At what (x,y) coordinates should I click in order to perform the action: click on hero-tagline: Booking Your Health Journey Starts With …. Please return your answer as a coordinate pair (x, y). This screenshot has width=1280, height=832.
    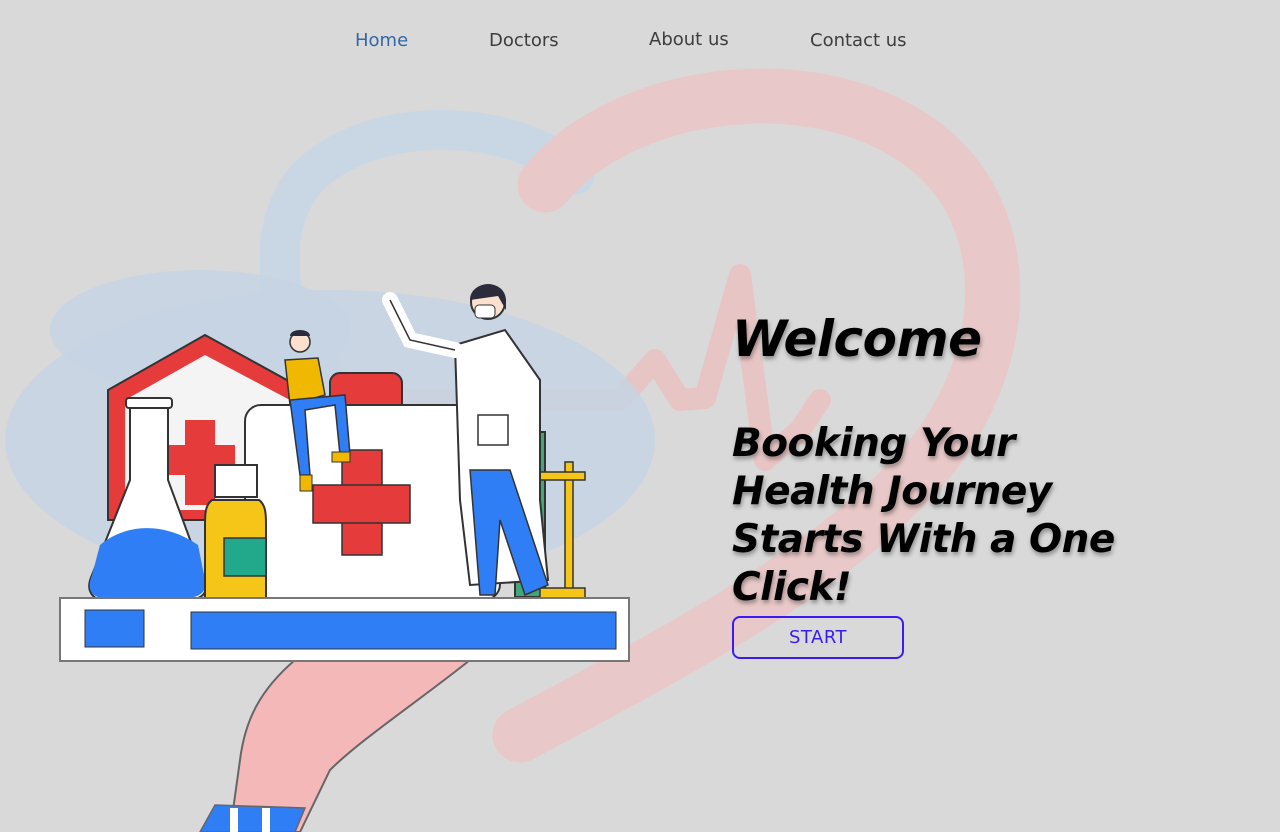
    Looking at the image, I should click on (923, 515).